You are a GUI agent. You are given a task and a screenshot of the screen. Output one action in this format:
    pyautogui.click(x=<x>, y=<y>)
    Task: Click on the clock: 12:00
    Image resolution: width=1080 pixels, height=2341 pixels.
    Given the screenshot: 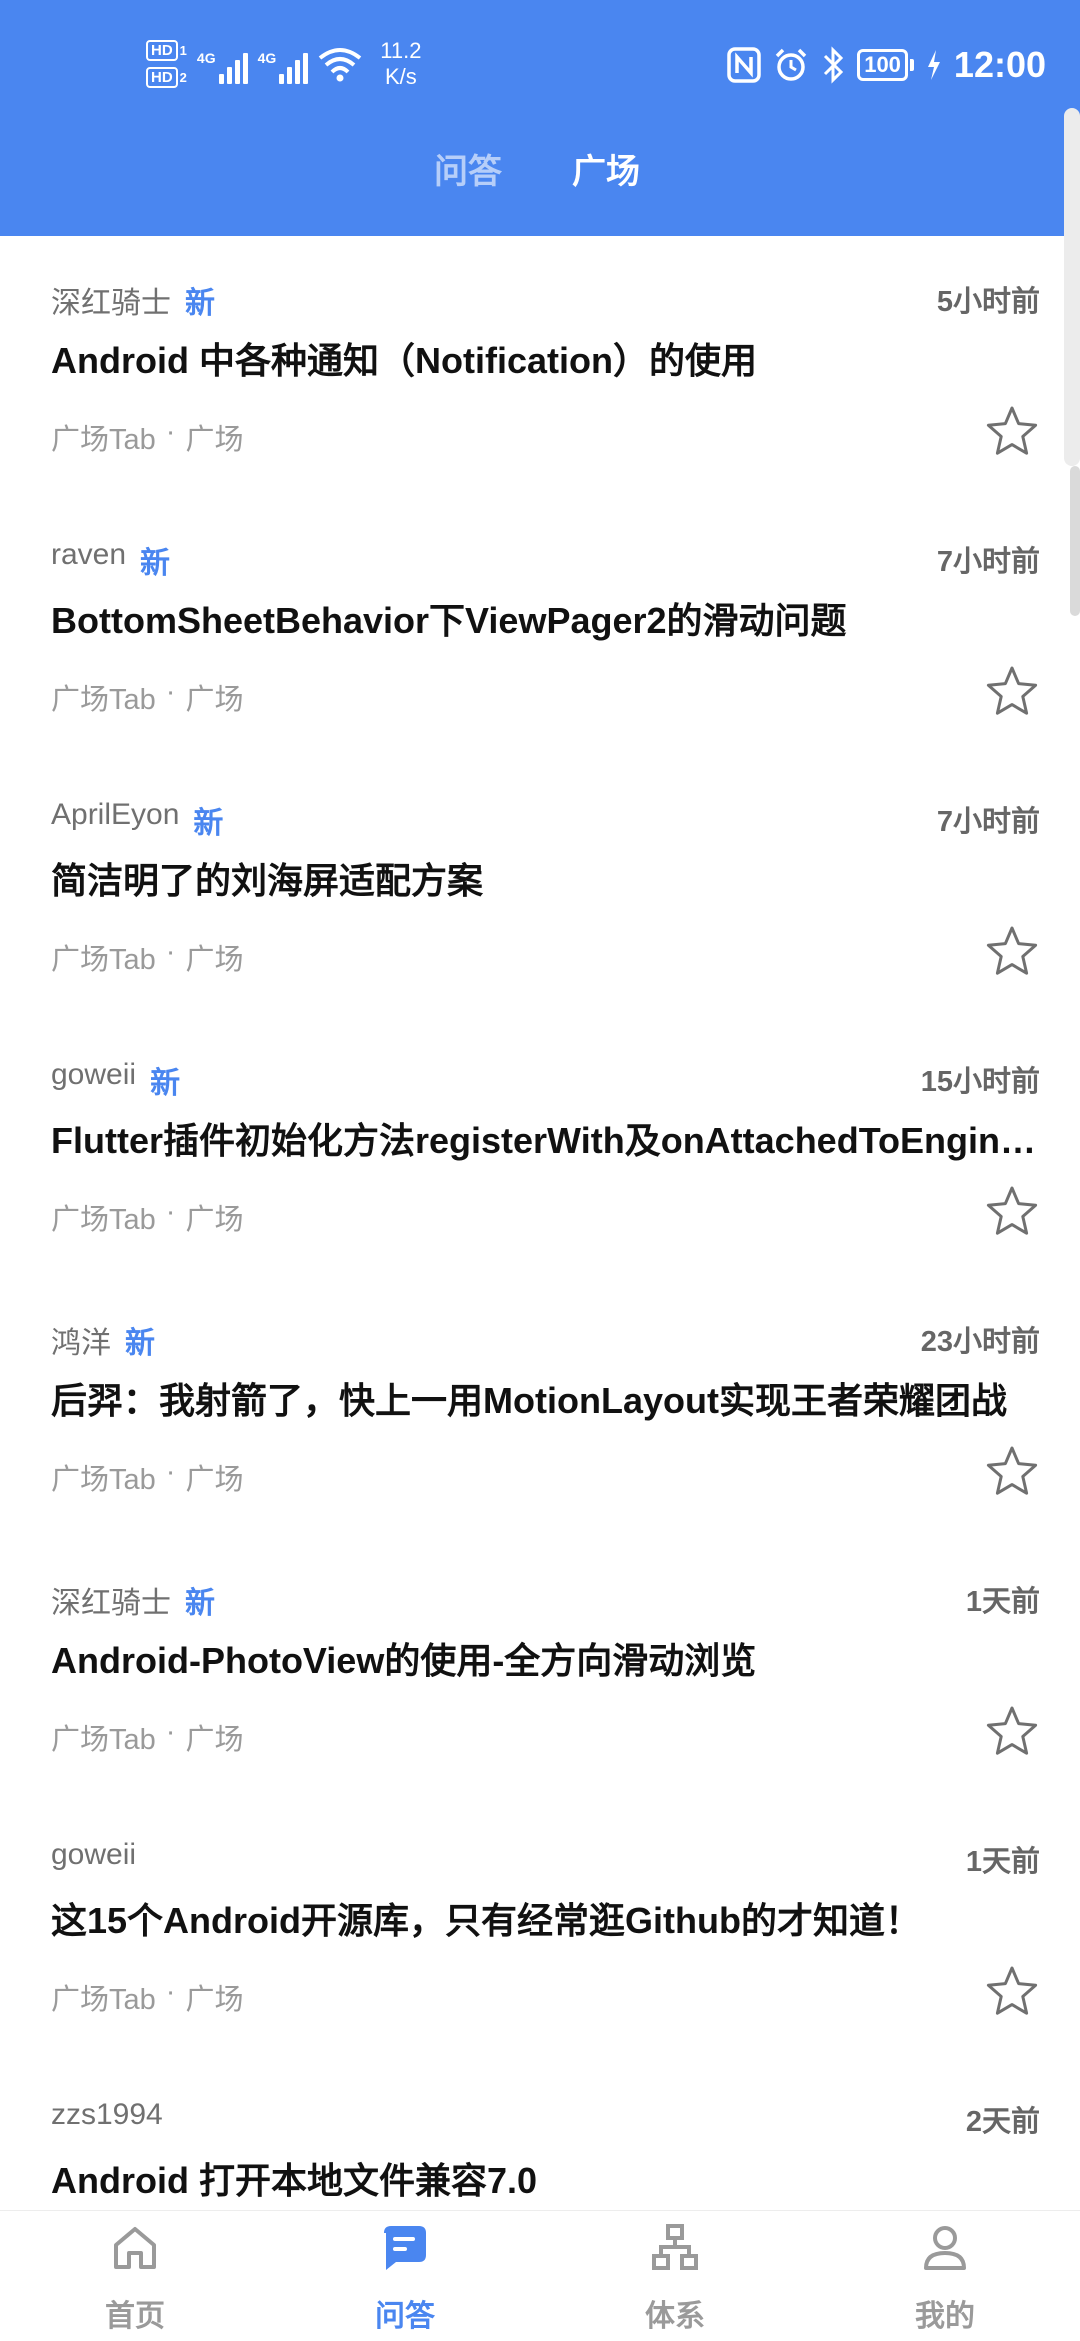 What is the action you would take?
    pyautogui.click(x=999, y=64)
    